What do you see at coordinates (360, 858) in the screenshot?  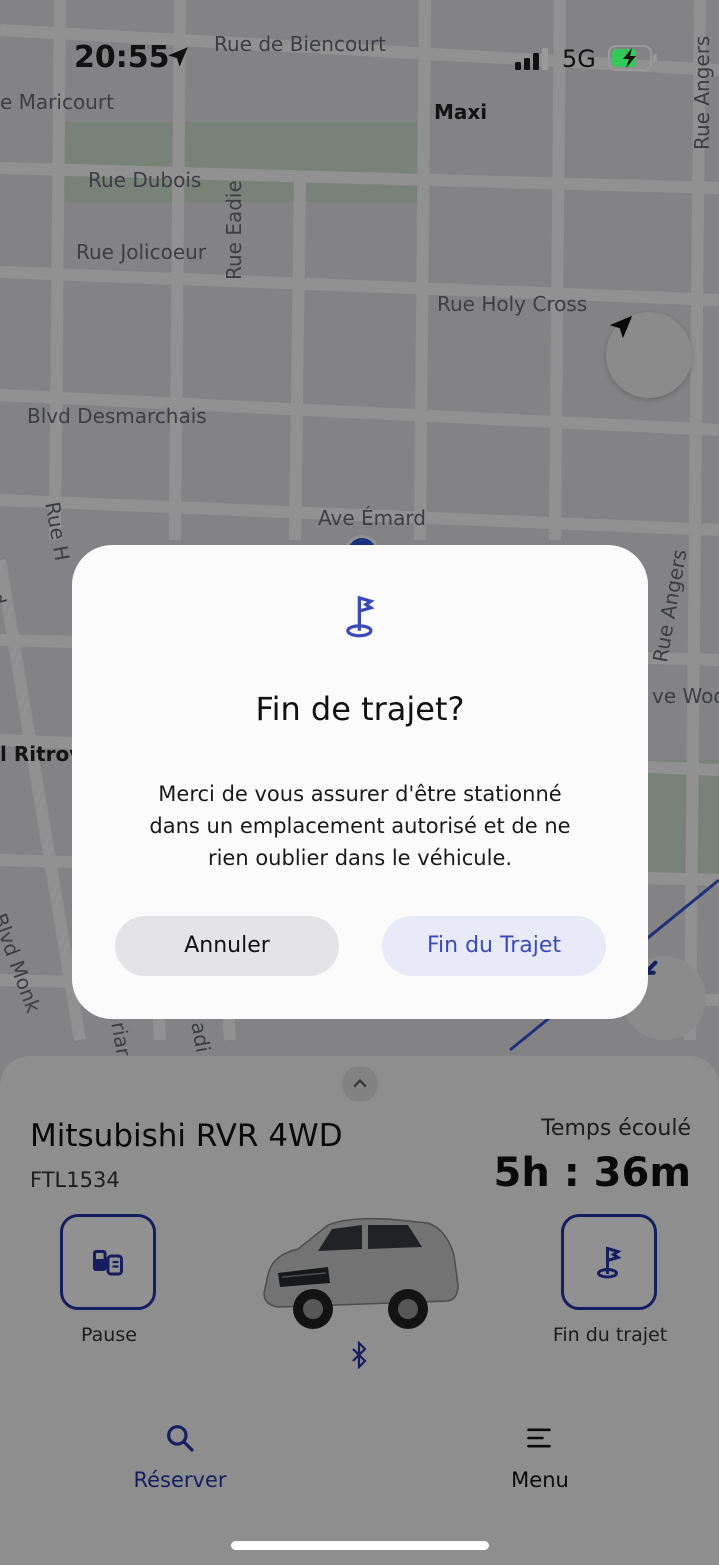 I see `dialog-message-line: rien oublier dans le véhicule.` at bounding box center [360, 858].